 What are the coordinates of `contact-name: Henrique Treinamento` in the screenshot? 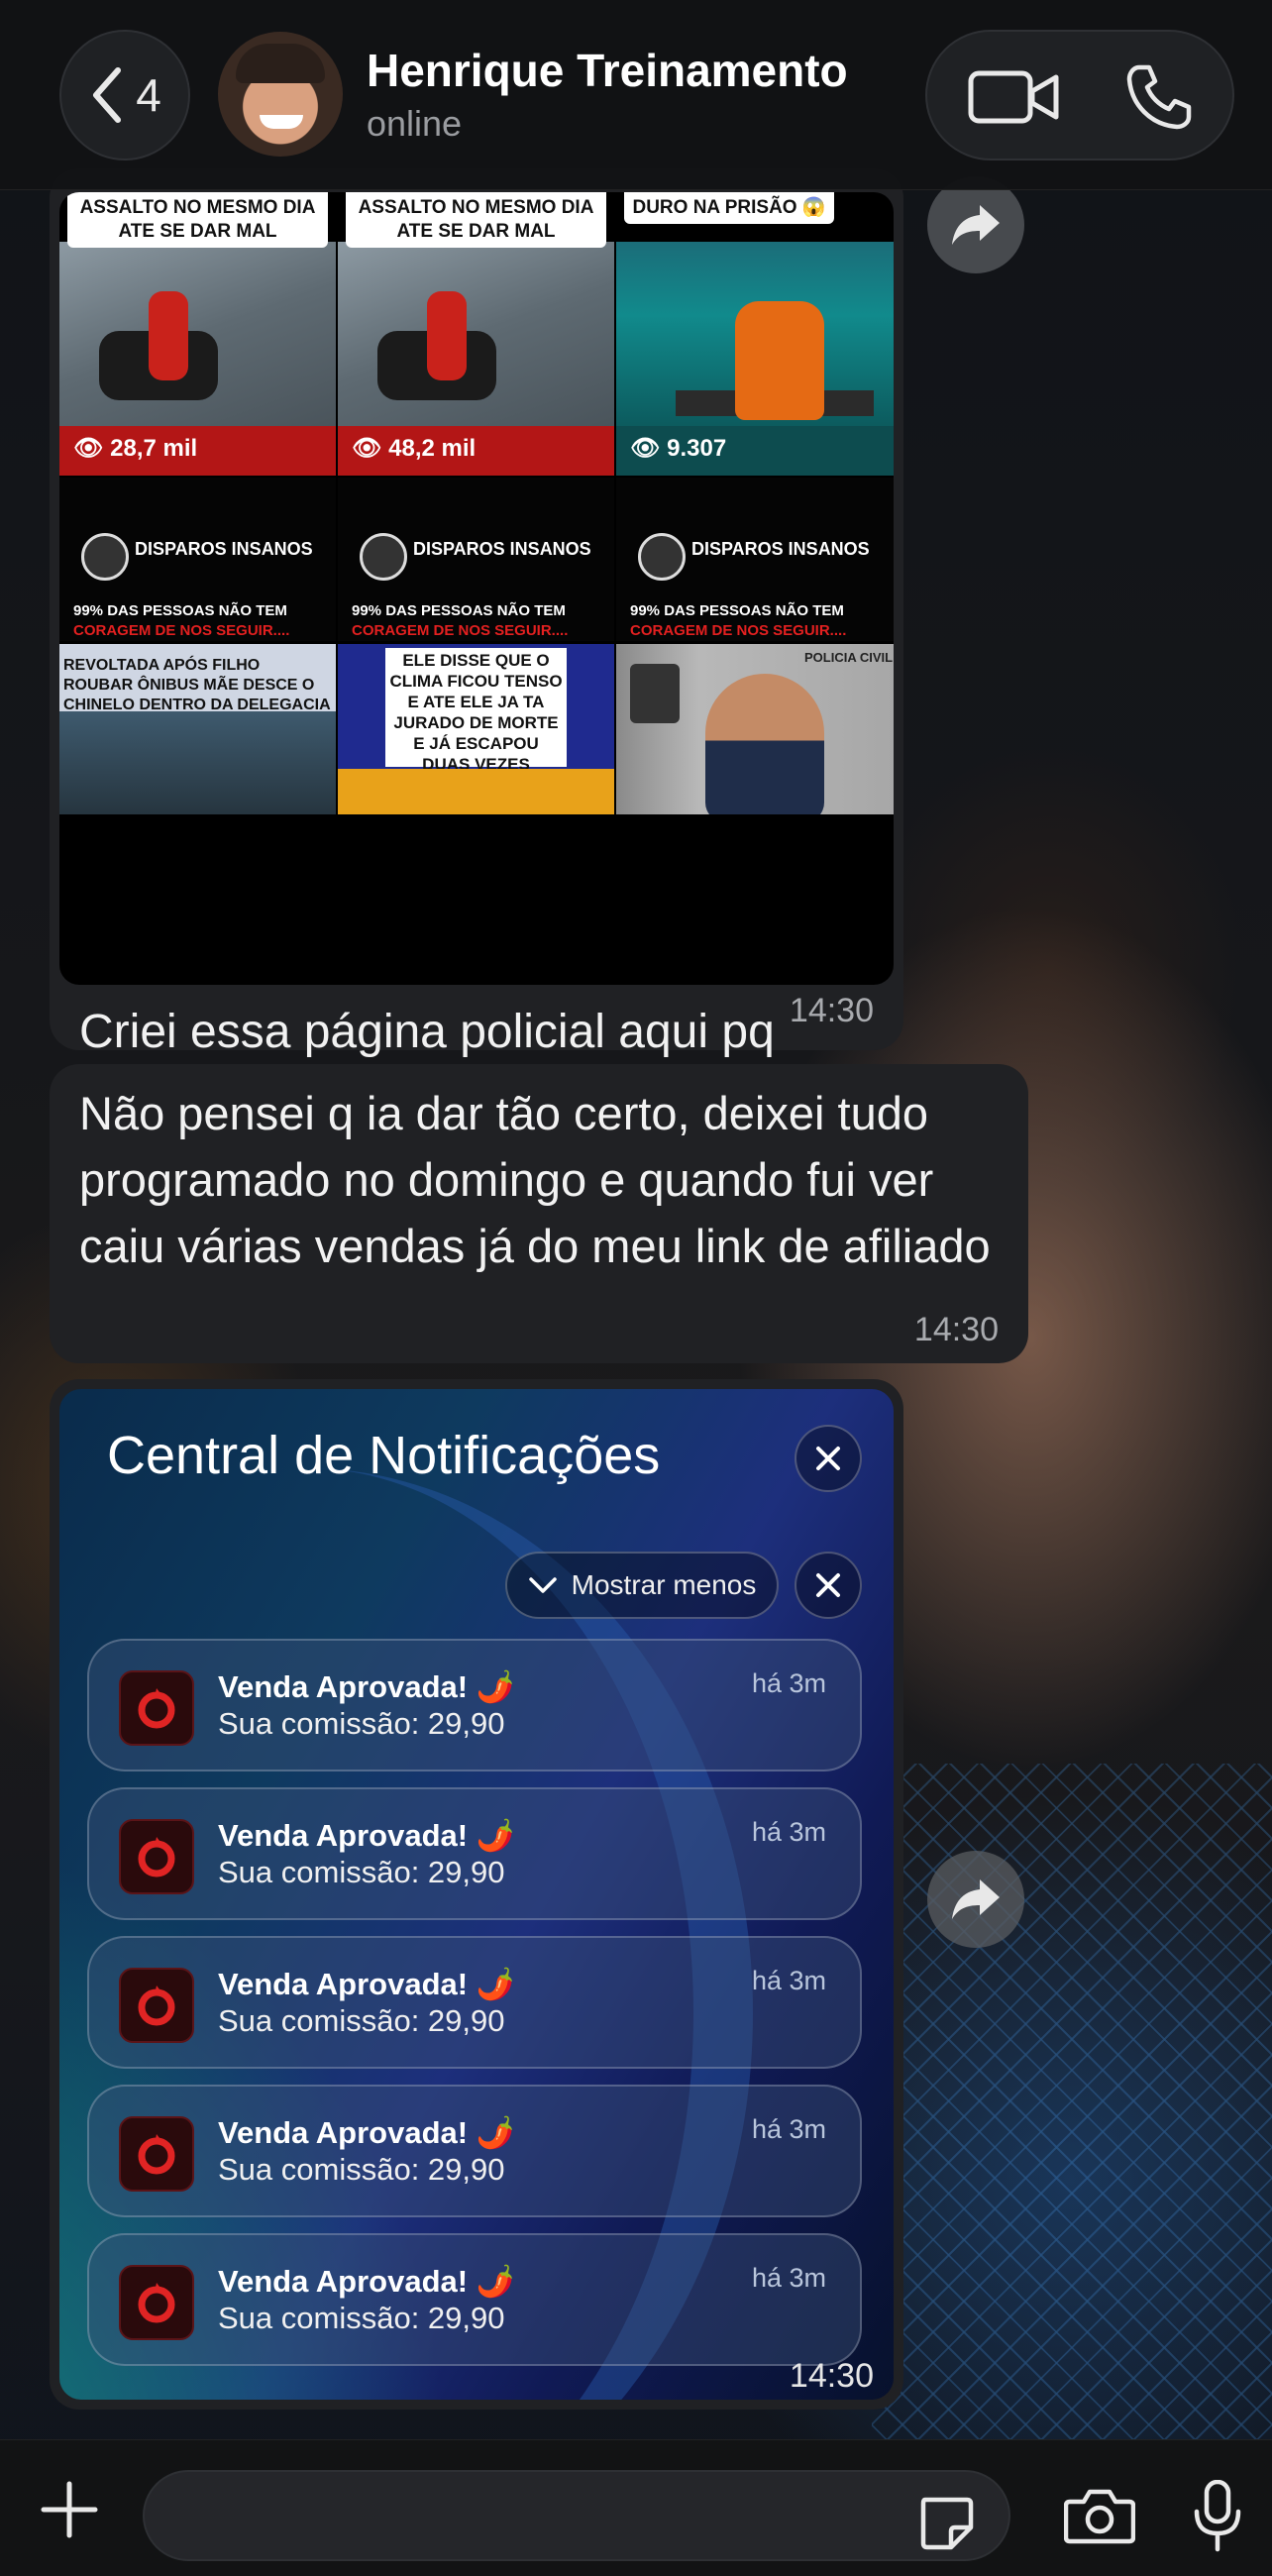 It's located at (608, 70).